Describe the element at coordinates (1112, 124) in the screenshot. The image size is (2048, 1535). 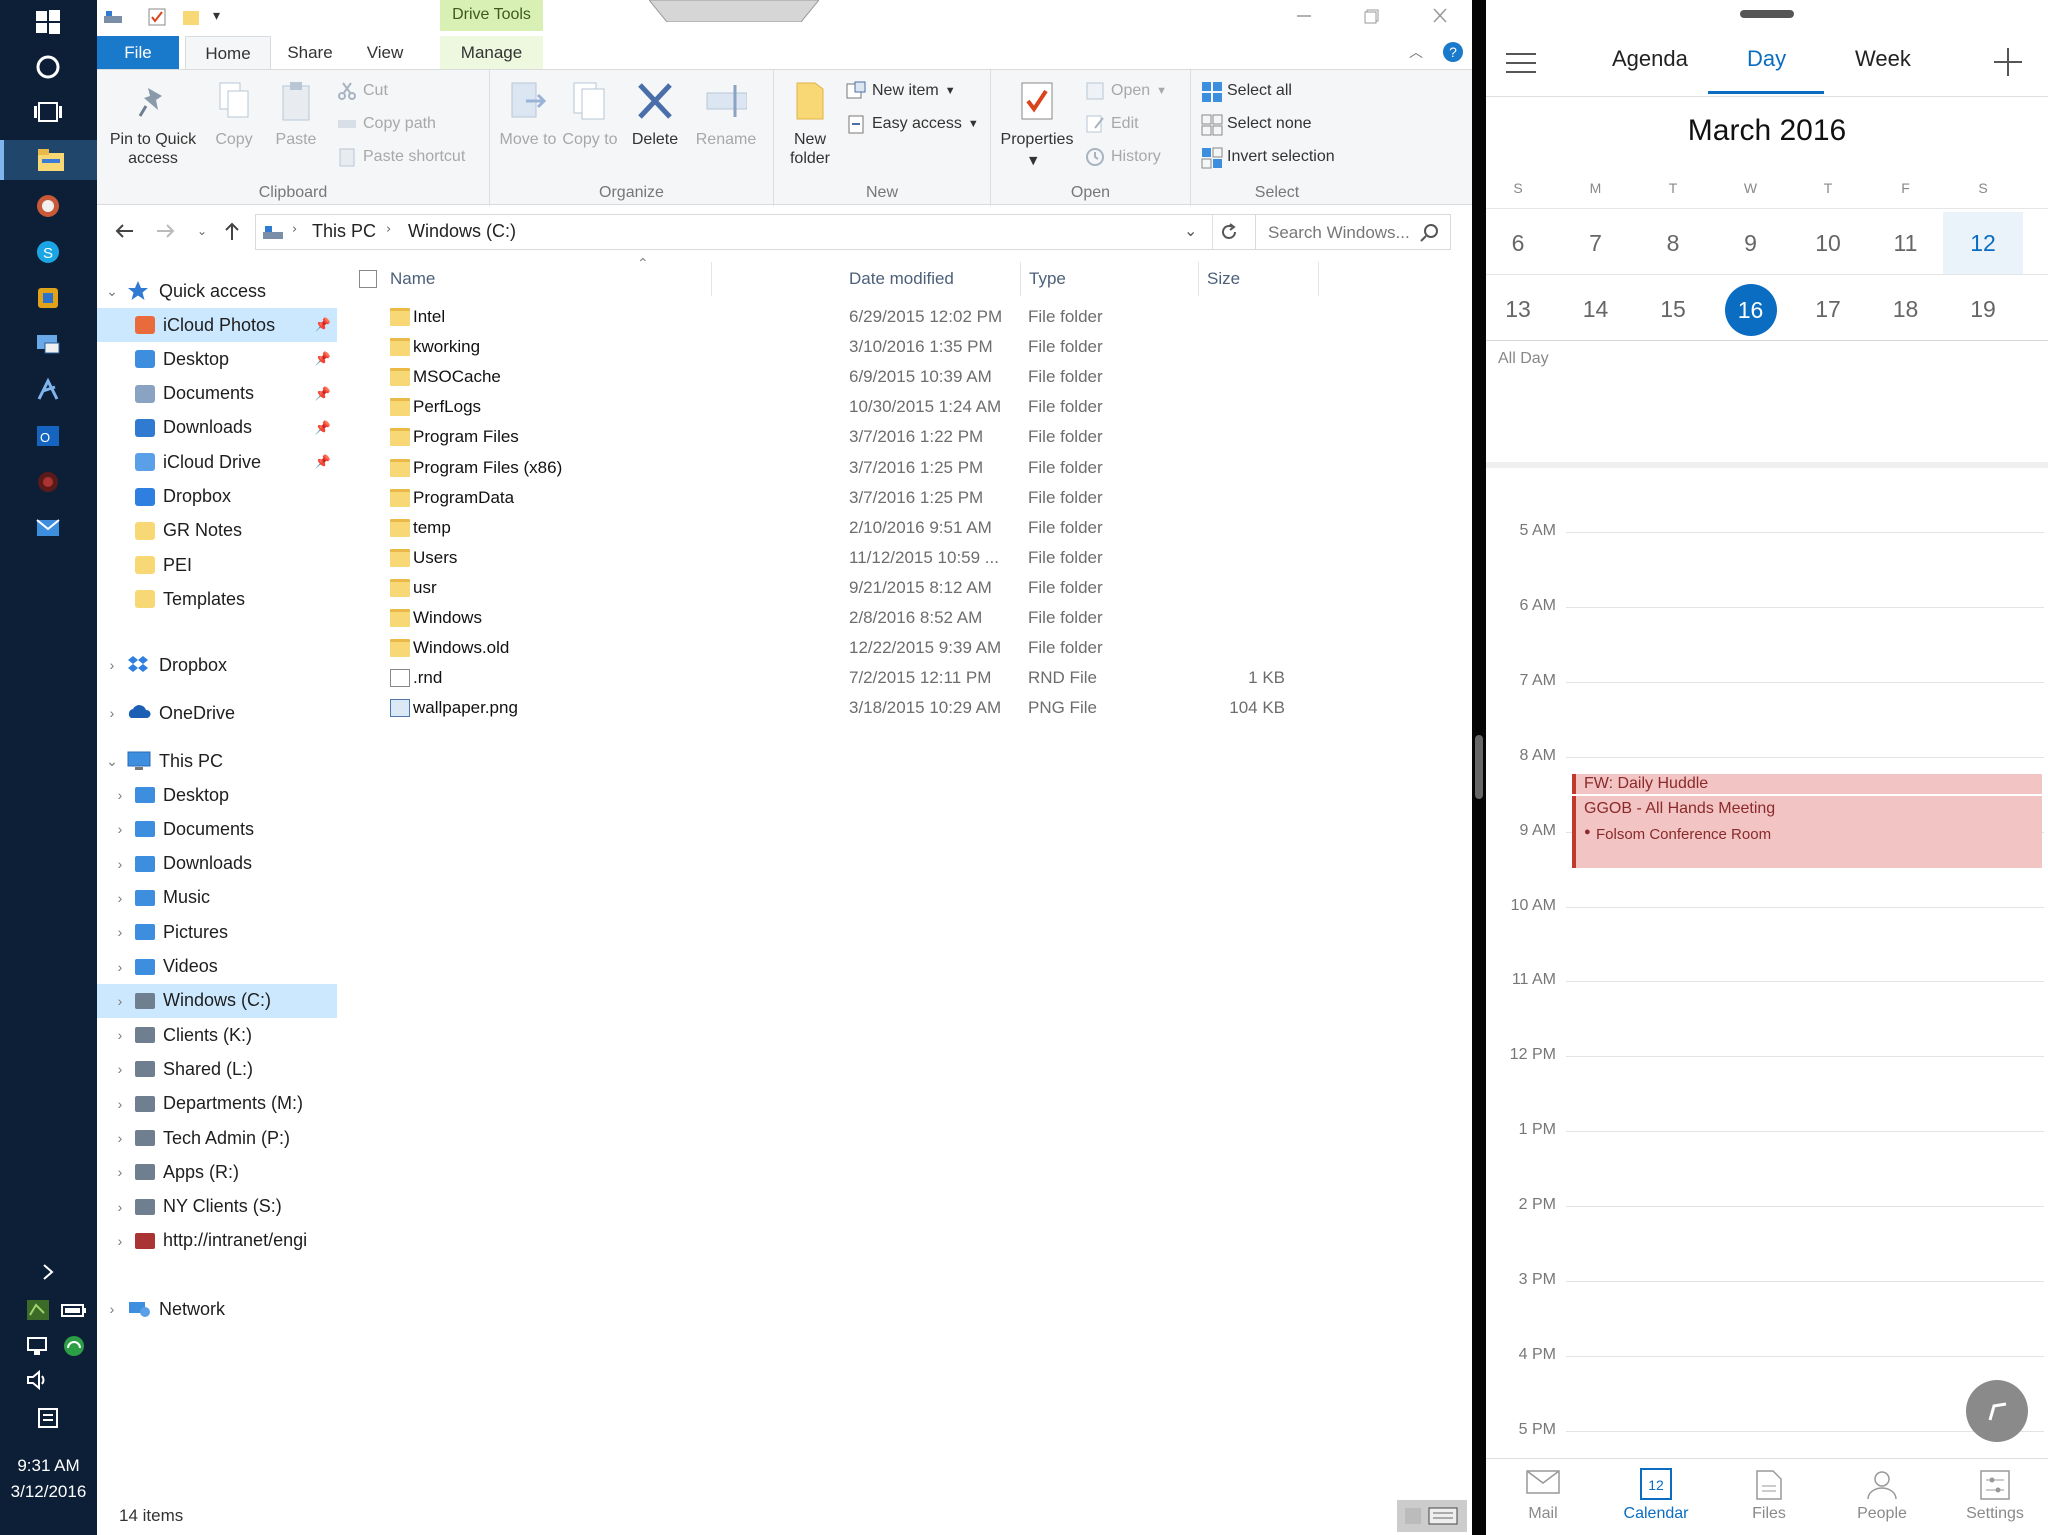
I see `edit-button: Edit` at that location.